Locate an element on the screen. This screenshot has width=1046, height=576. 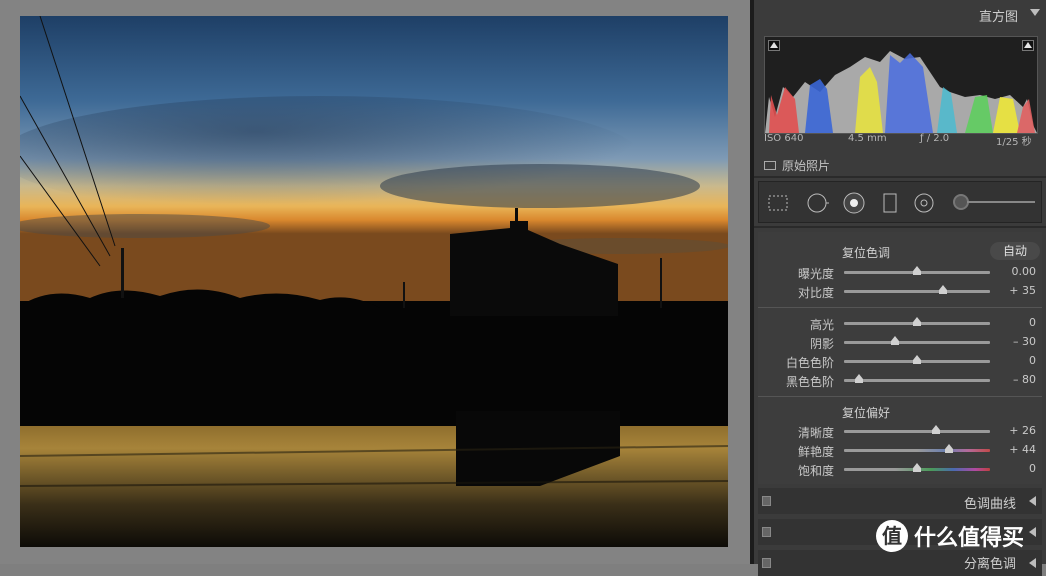
slider-value: + 26 is located at coordinates (1022, 430).